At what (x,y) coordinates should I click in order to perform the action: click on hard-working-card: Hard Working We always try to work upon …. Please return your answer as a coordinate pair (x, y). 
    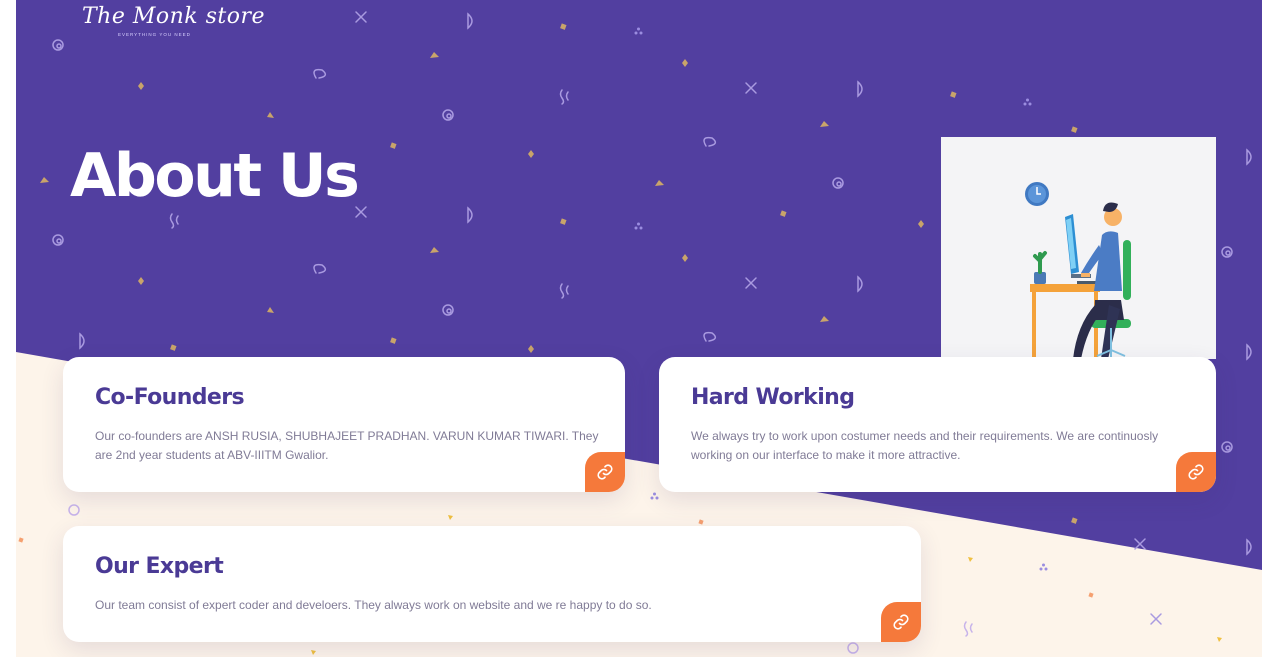
    Looking at the image, I should click on (937, 424).